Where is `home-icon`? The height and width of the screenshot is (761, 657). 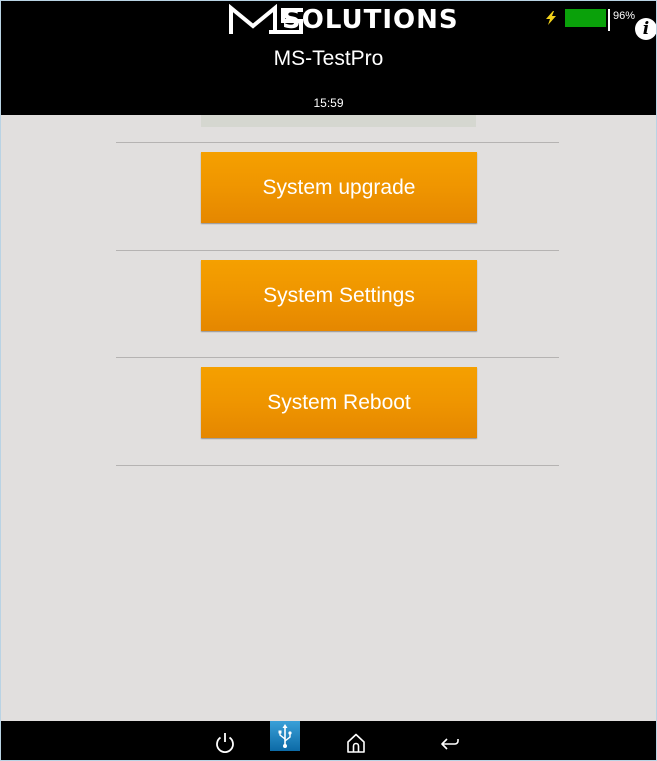 home-icon is located at coordinates (356, 743).